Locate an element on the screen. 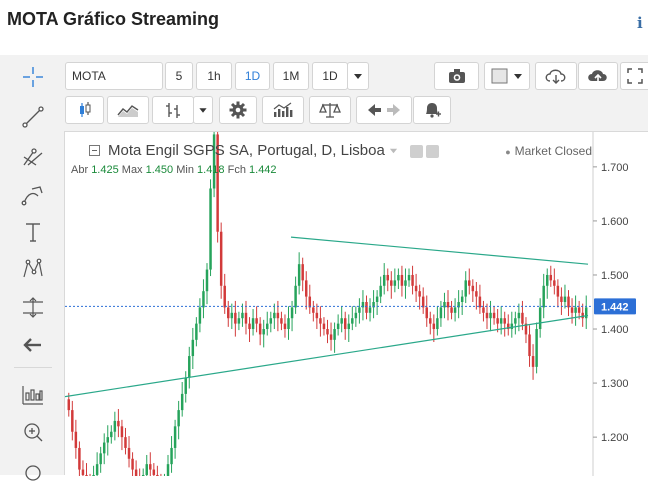  color-picker is located at coordinates (507, 76).